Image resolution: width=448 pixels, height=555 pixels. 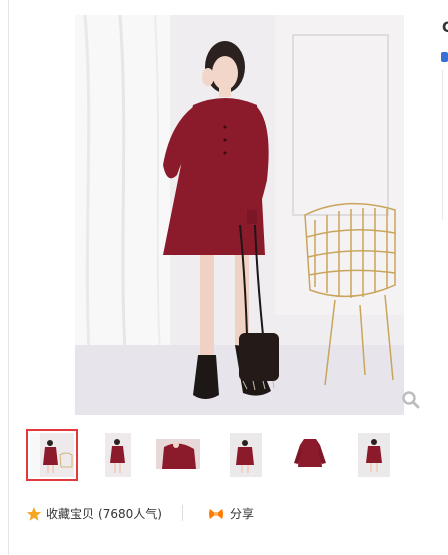 I want to click on right-panel-divider, so click(x=442, y=145).